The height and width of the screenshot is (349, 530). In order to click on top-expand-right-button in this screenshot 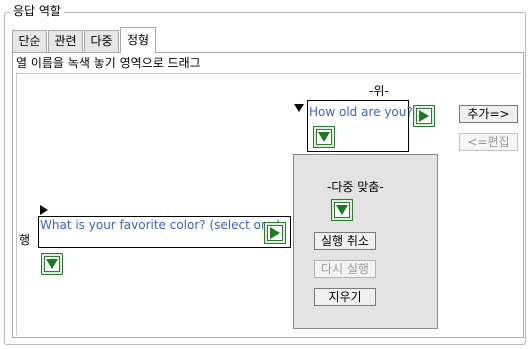, I will do `click(424, 116)`.